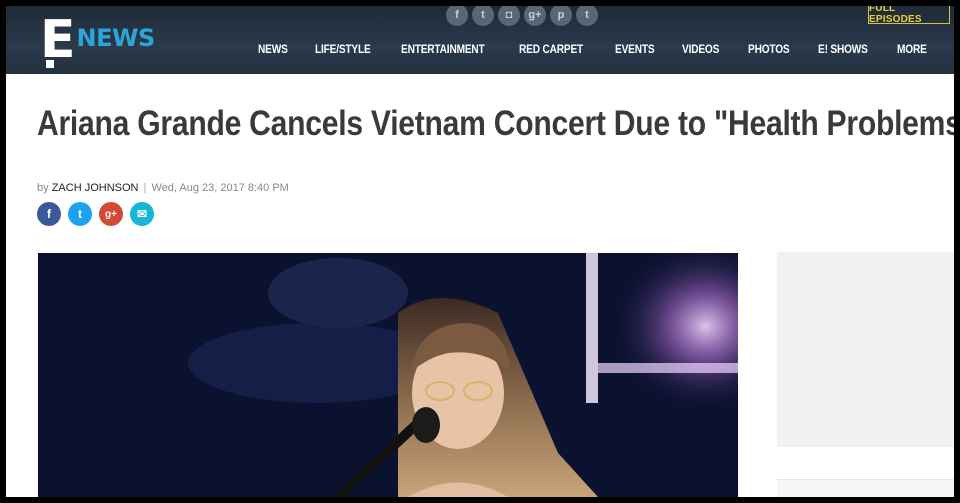 Image resolution: width=960 pixels, height=503 pixels. What do you see at coordinates (561, 16) in the screenshot?
I see `pinterest-icon: p` at bounding box center [561, 16].